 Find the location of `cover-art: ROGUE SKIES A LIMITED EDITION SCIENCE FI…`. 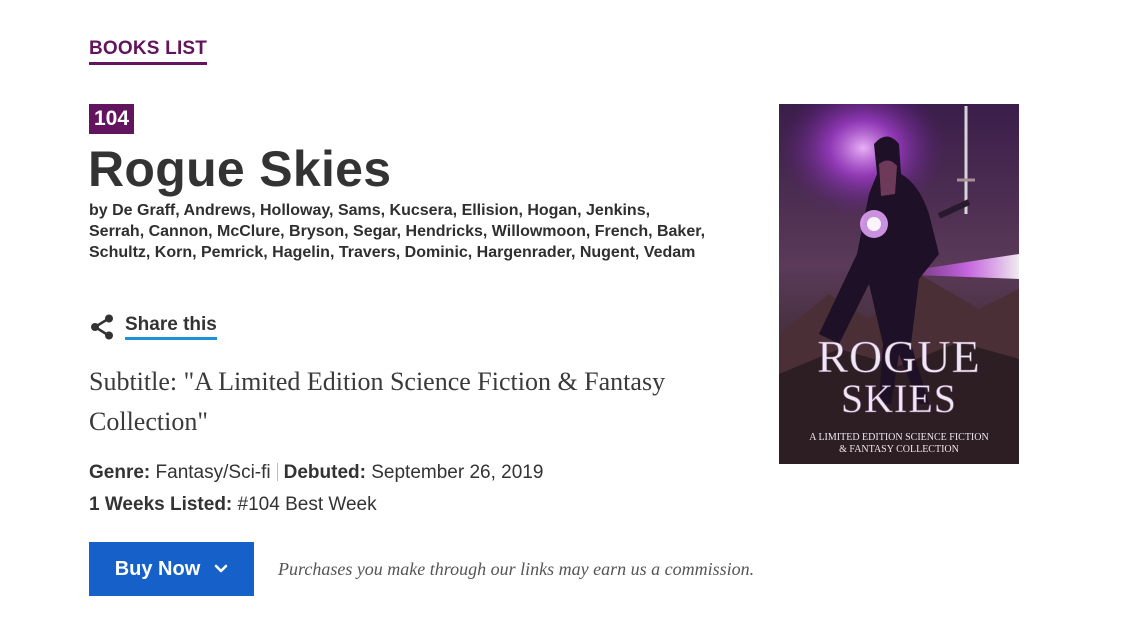

cover-art: ROGUE SKIES A LIMITED EDITION SCIENCE FI… is located at coordinates (899, 284).